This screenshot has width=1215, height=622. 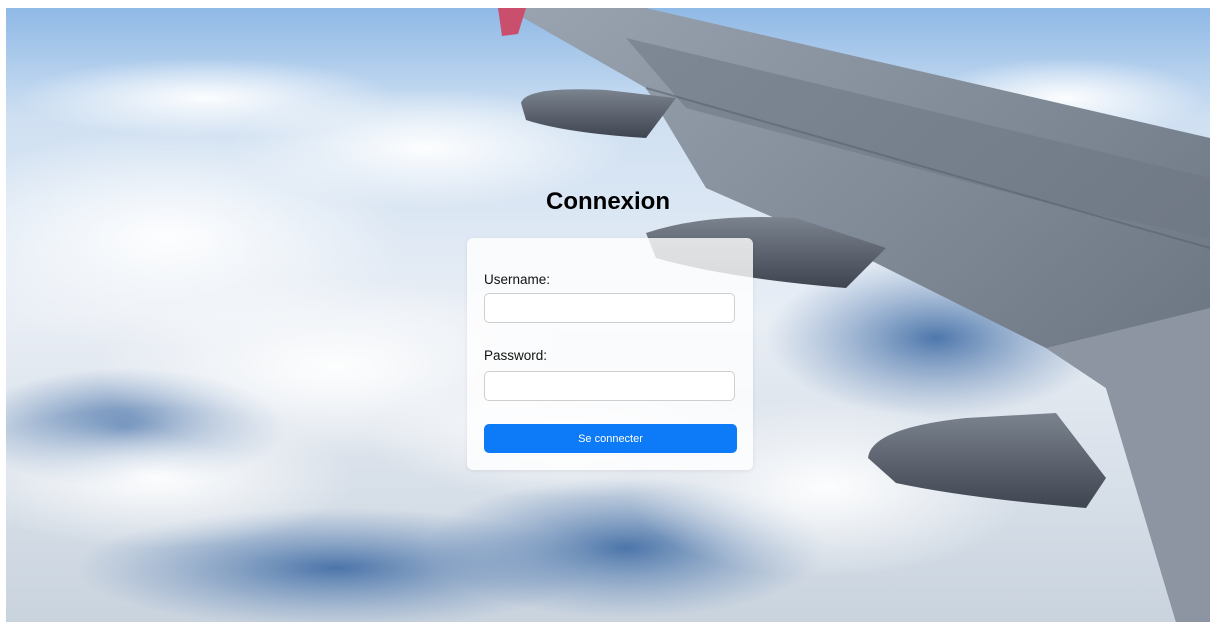 What do you see at coordinates (609, 308) in the screenshot?
I see `username-input` at bounding box center [609, 308].